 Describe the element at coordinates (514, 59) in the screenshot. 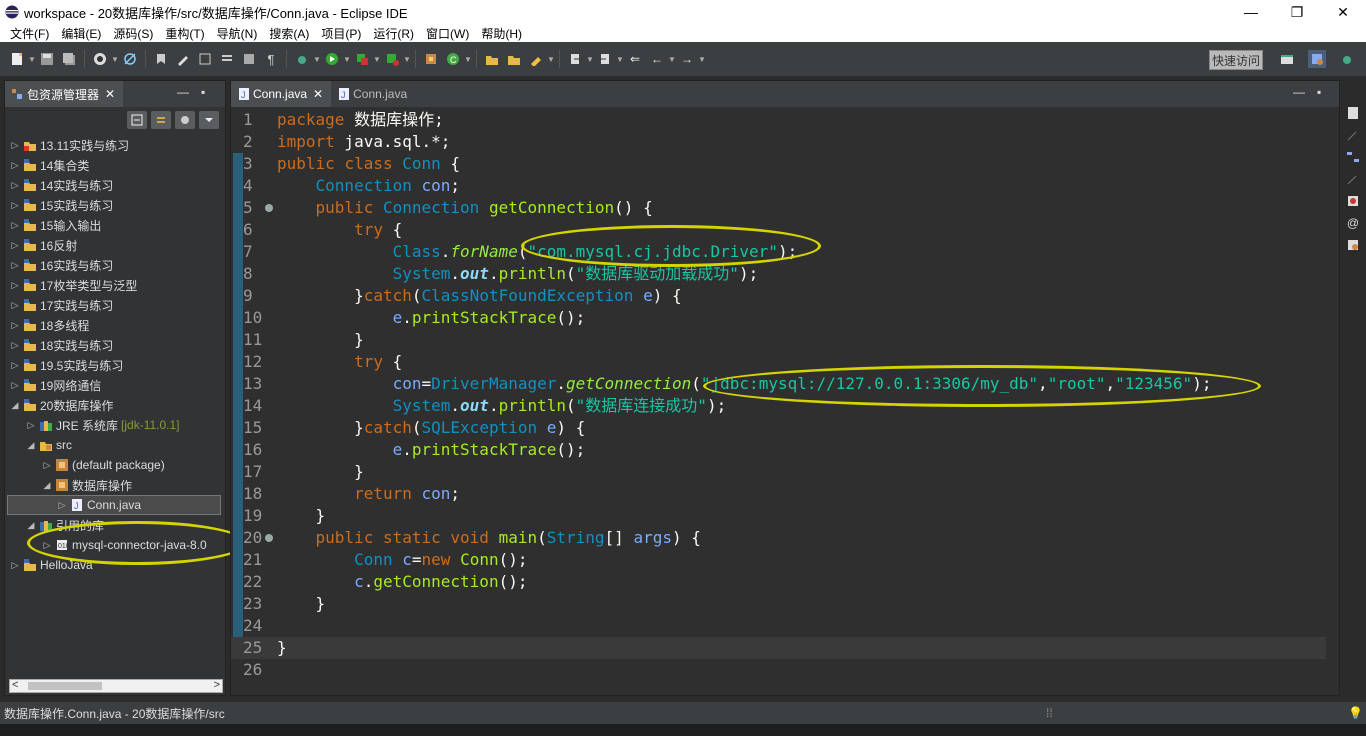

I see `open-task-icon` at that location.